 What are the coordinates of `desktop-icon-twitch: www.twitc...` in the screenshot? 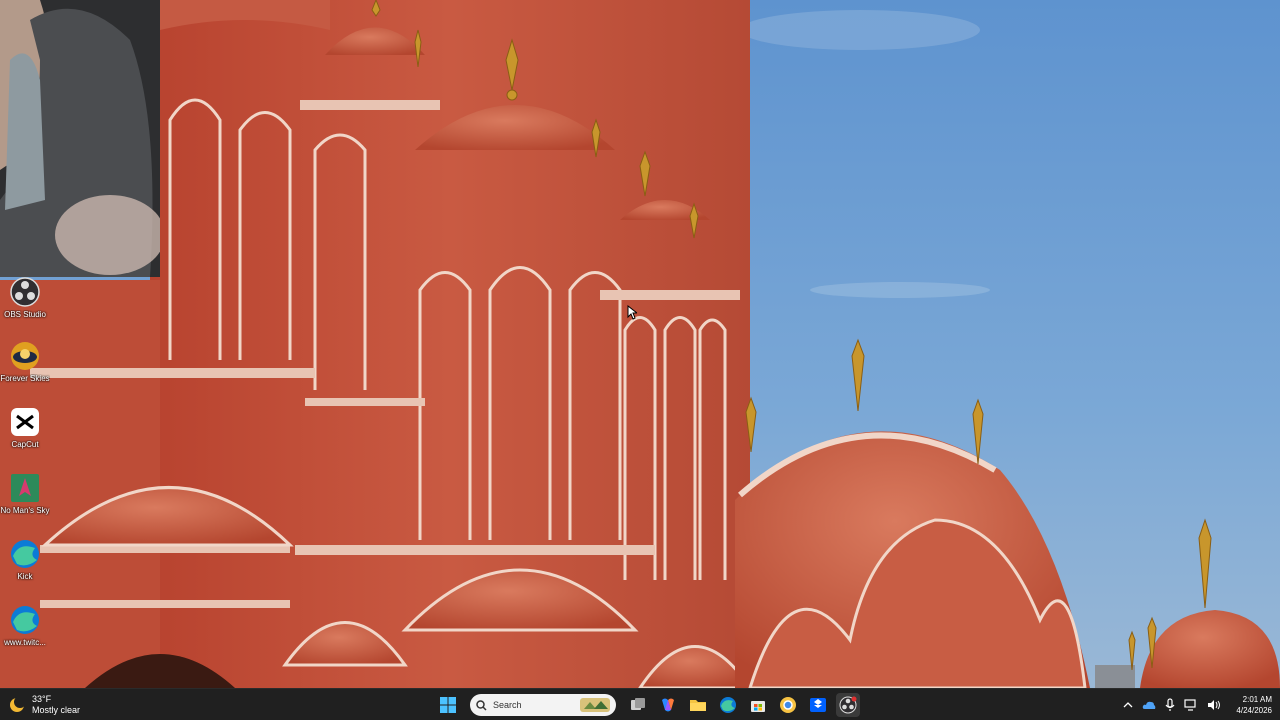 It's located at (25, 626).